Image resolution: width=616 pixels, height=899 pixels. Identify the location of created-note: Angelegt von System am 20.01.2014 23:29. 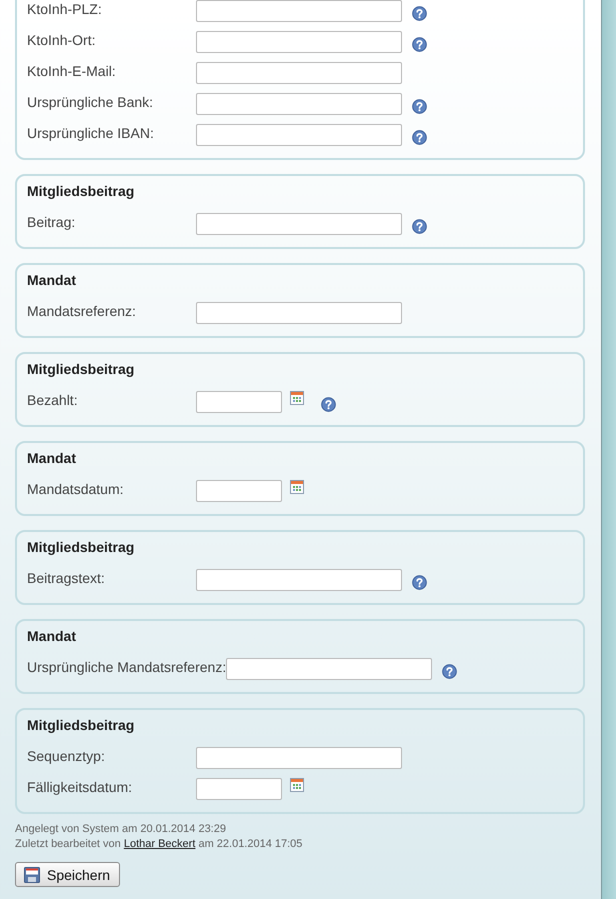
(121, 829).